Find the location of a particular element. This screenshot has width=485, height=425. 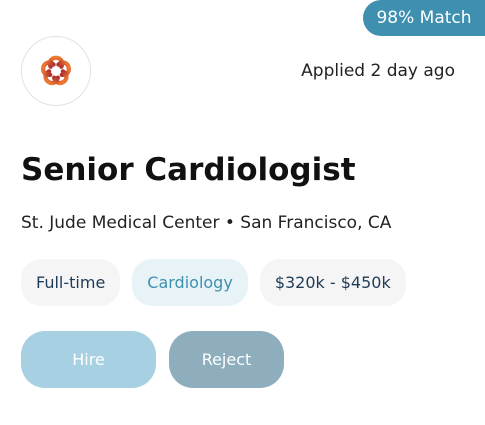

organization-logo is located at coordinates (56, 71).